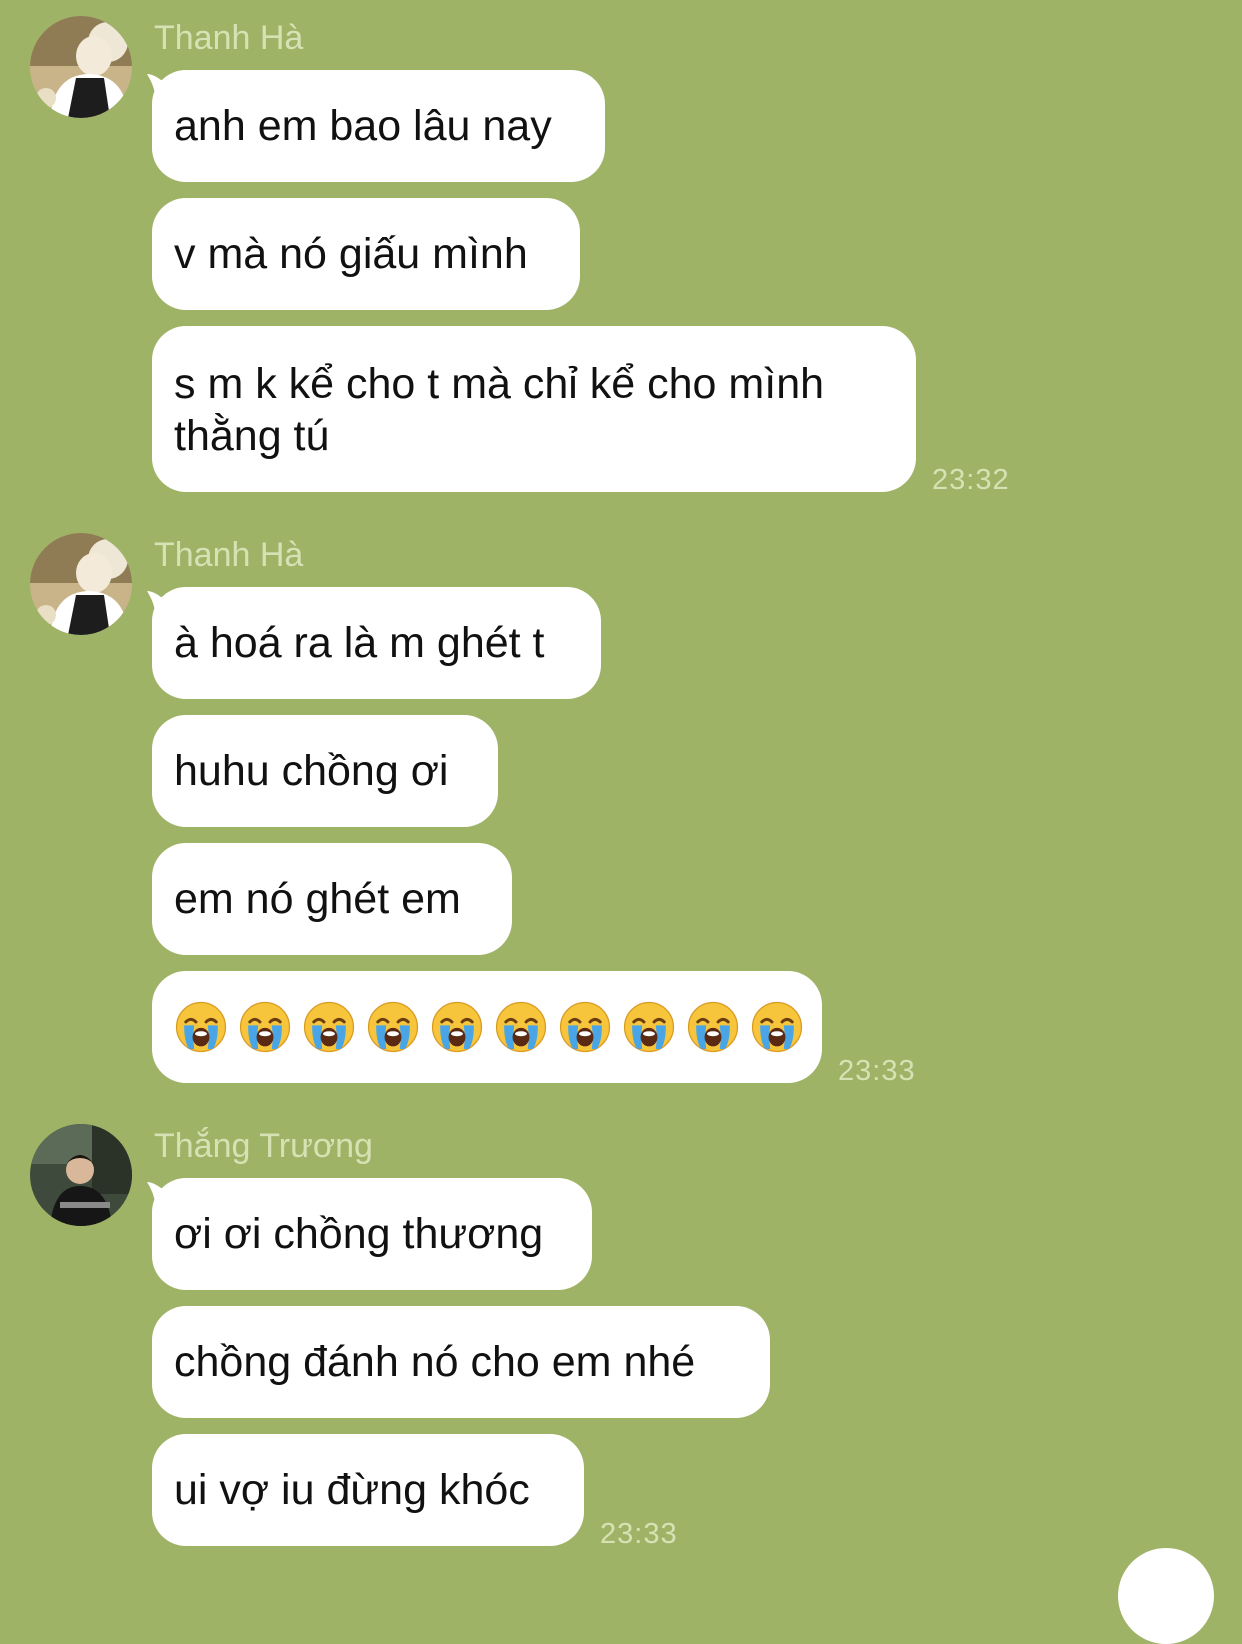 This screenshot has height=1644, width=1242. What do you see at coordinates (81, 1175) in the screenshot?
I see `avatar-thang-truong` at bounding box center [81, 1175].